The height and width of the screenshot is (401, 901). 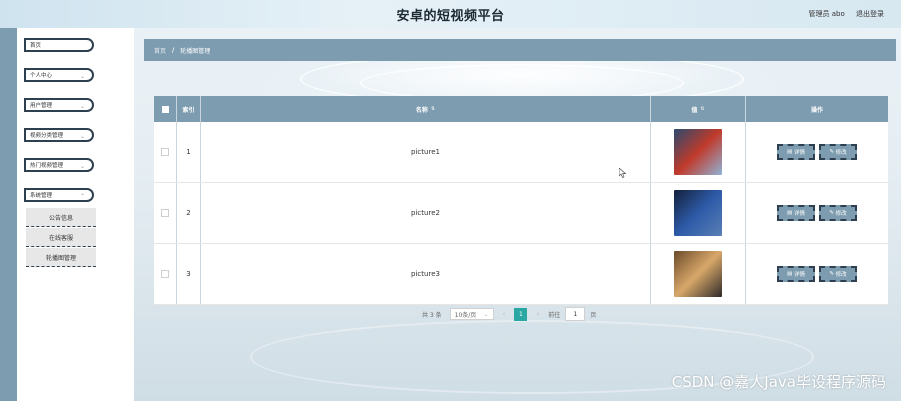 I want to click on breadcrumb-home: 首页, so click(x=160, y=50).